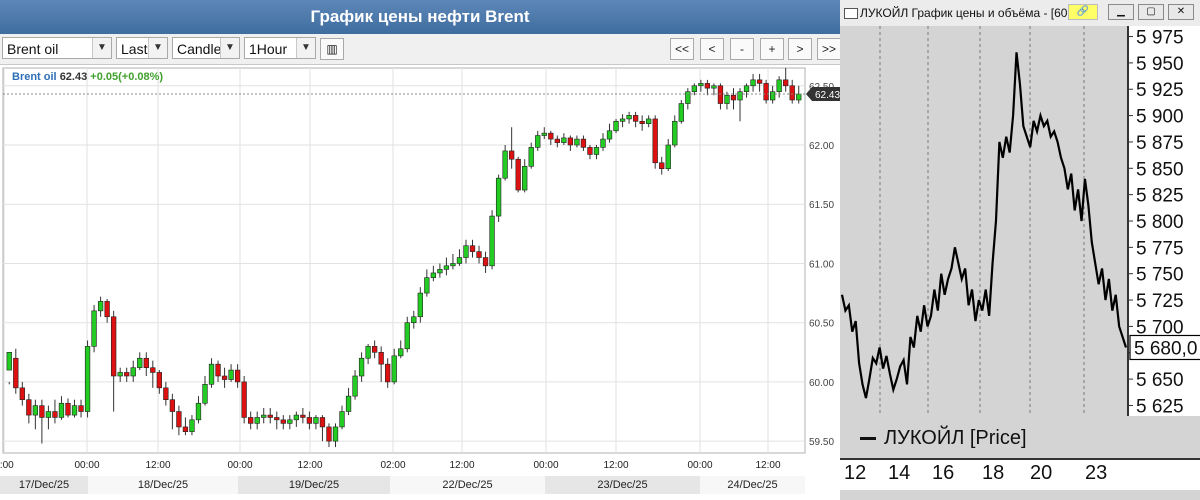 The height and width of the screenshot is (500, 1200). I want to click on interval-select: 1Hour ▼, so click(280, 48).